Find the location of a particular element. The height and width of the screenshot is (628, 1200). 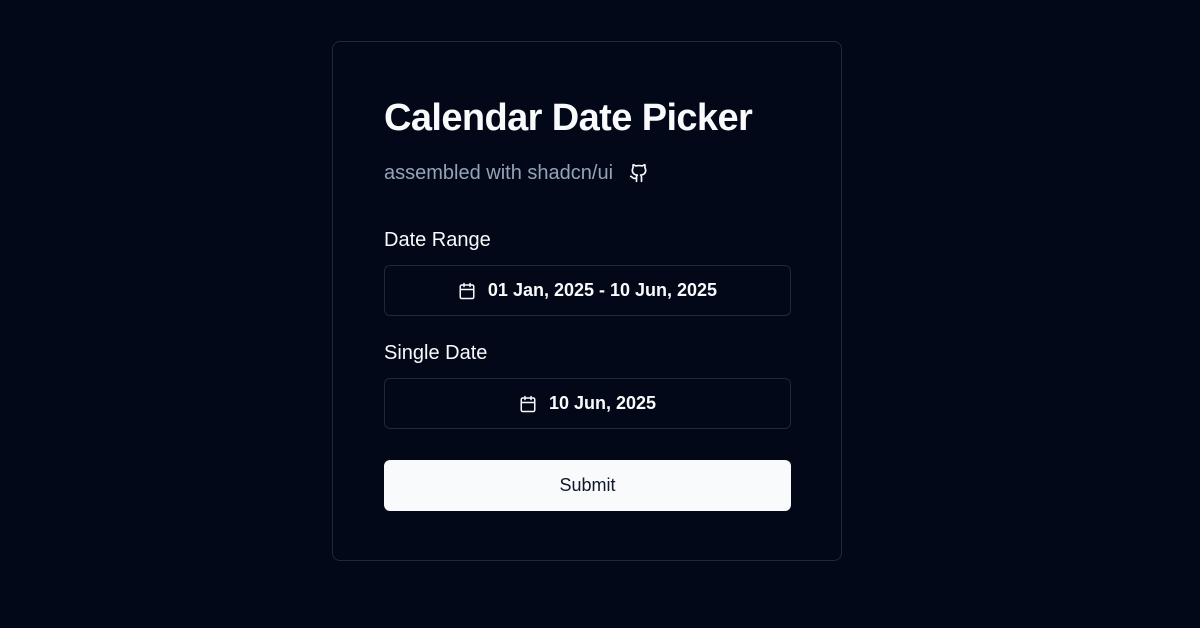

card-title: Calendar Date Picker is located at coordinates (568, 118).